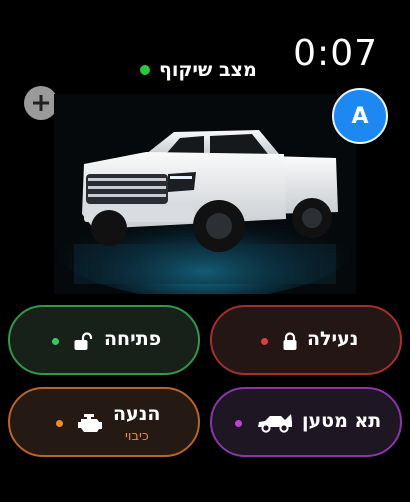  I want to click on add-button, so click(41, 103).